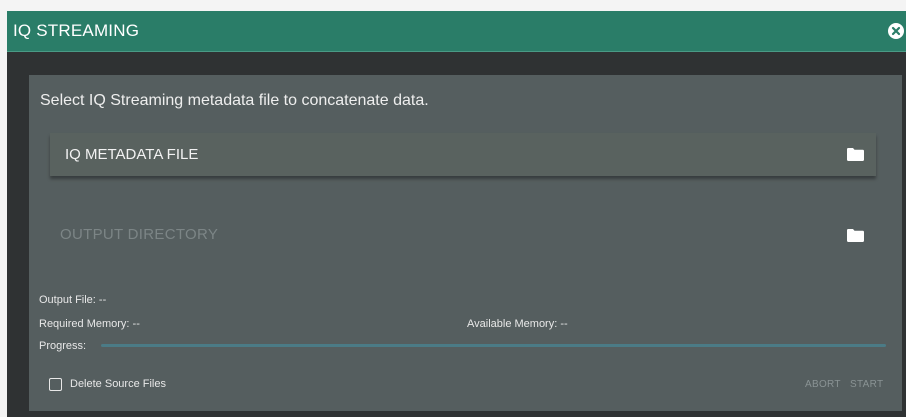 Image resolution: width=906 pixels, height=417 pixels. Describe the element at coordinates (456, 31) in the screenshot. I see `dialog-titlebar: IQ STREAMING` at that location.